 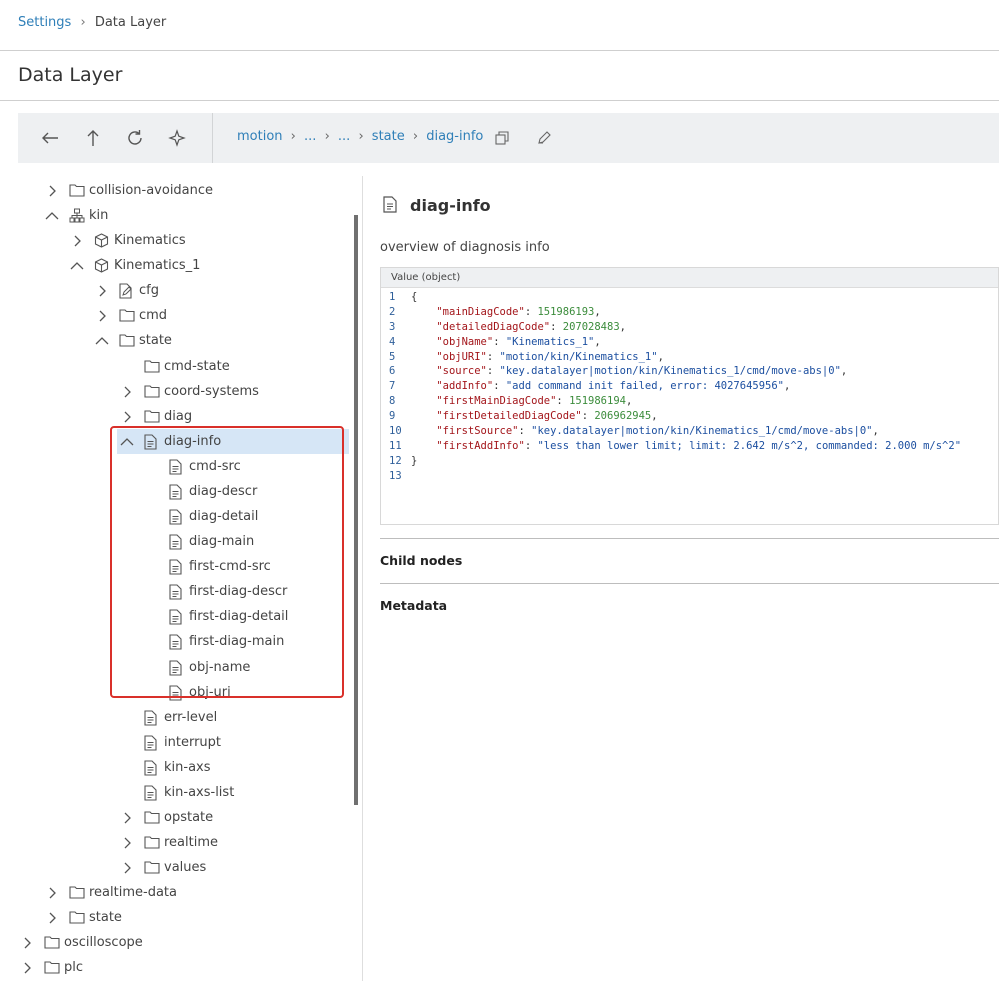 I want to click on back-arrow-icon, so click(x=50, y=138).